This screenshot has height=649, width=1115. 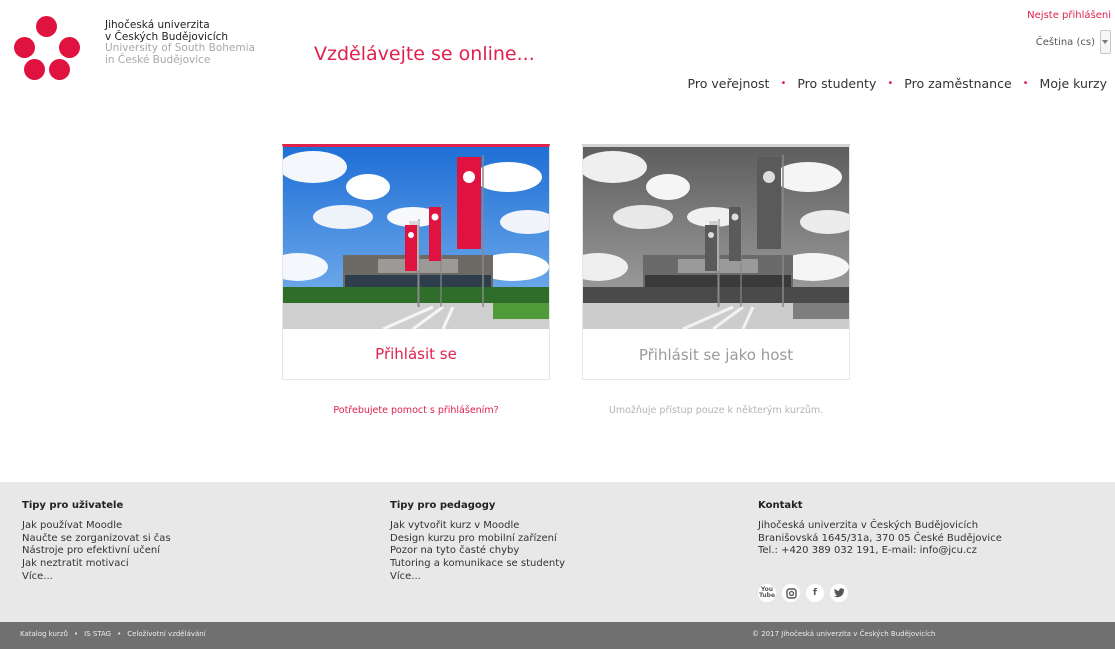 I want to click on instagram-icon, so click(x=791, y=593).